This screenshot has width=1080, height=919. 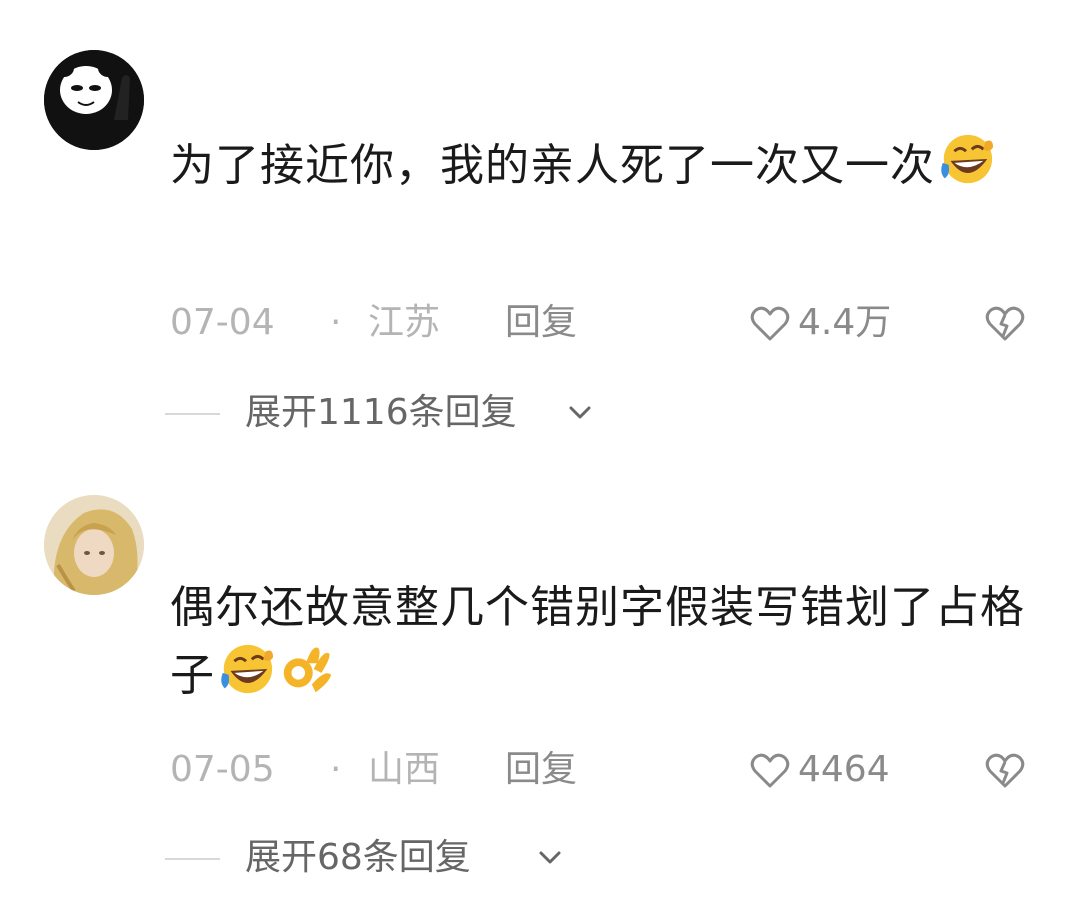 I want to click on comment-meta: 07-05 · 山西 回复 4464, so click(x=610, y=770).